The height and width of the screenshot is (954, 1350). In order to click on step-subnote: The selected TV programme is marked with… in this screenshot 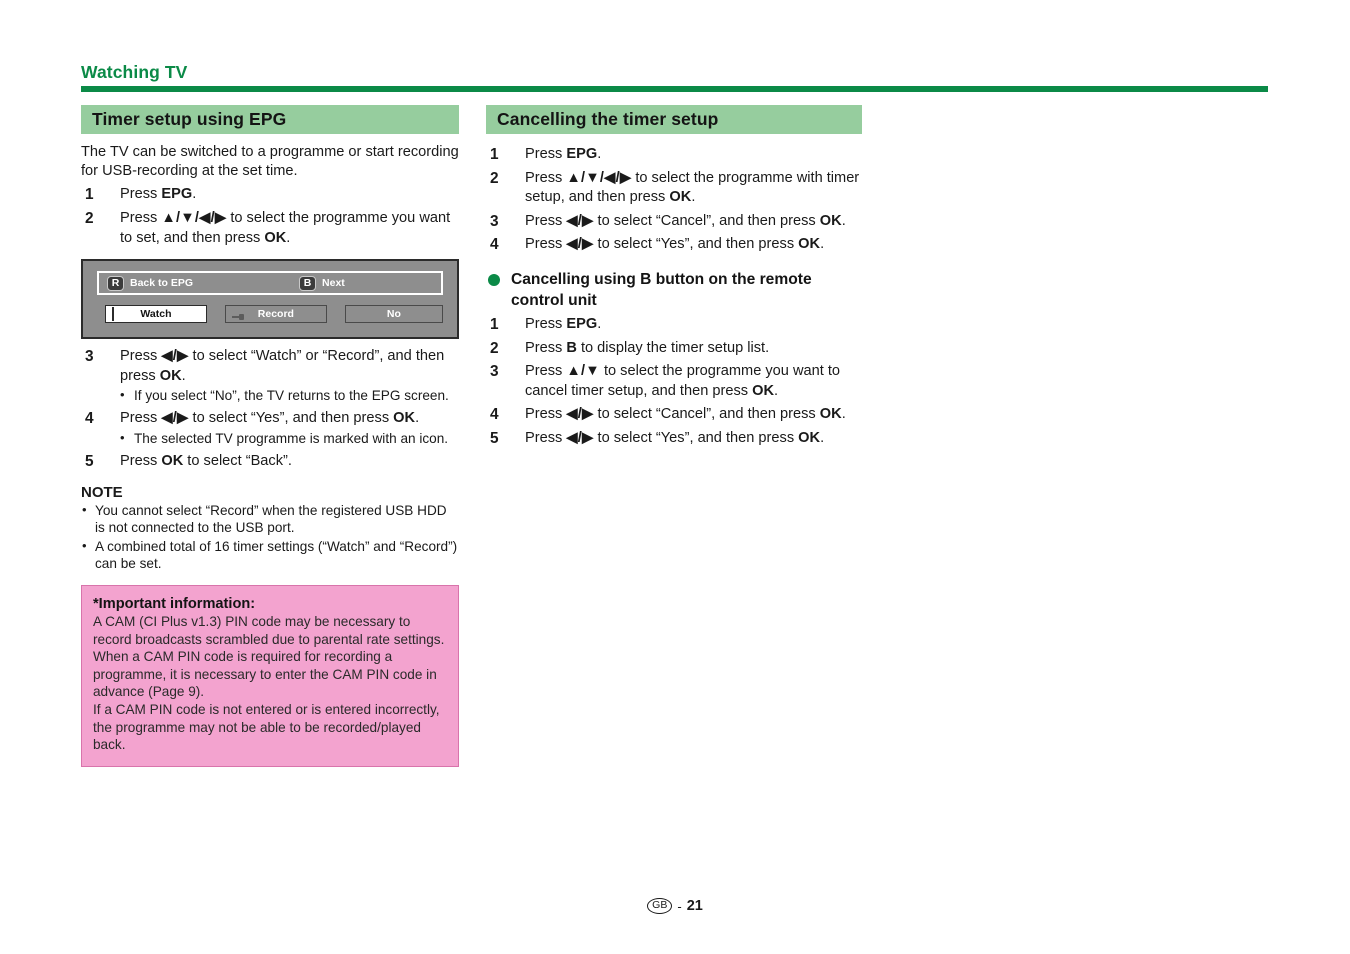, I will do `click(289, 438)`.